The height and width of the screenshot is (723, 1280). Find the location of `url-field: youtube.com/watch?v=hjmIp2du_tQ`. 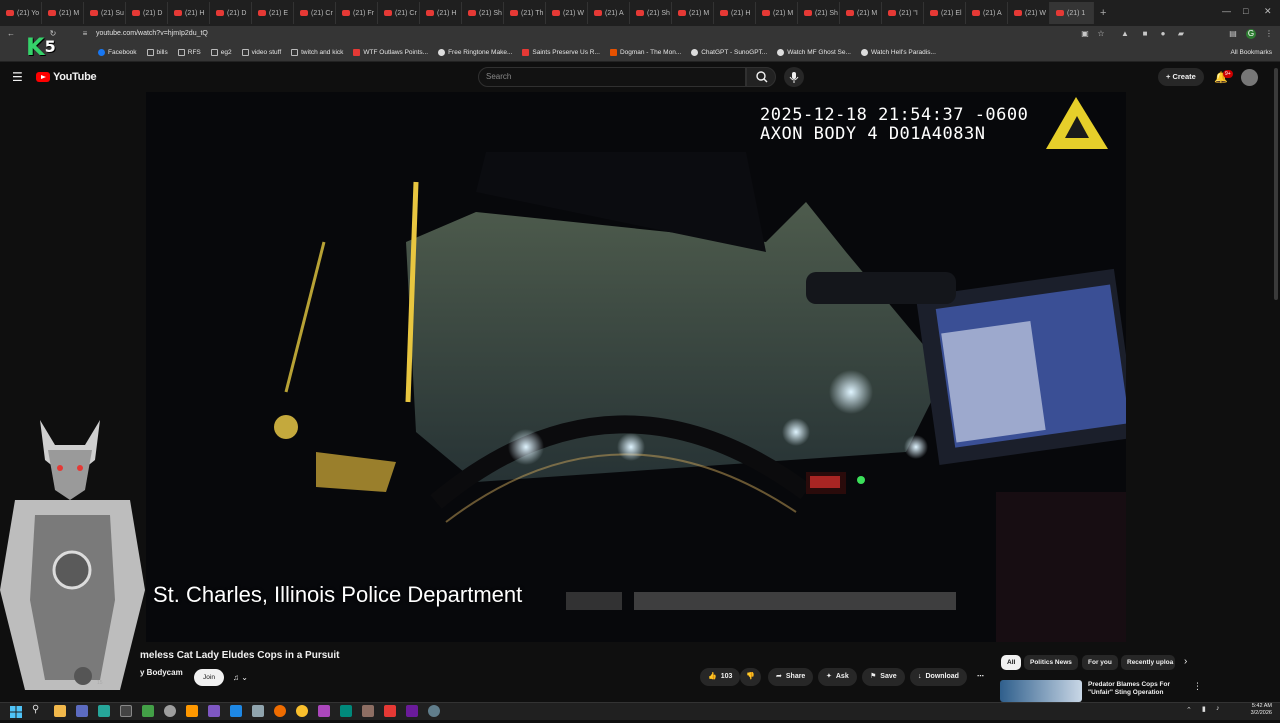

url-field: youtube.com/watch?v=hjmIp2du_tQ is located at coordinates (152, 33).